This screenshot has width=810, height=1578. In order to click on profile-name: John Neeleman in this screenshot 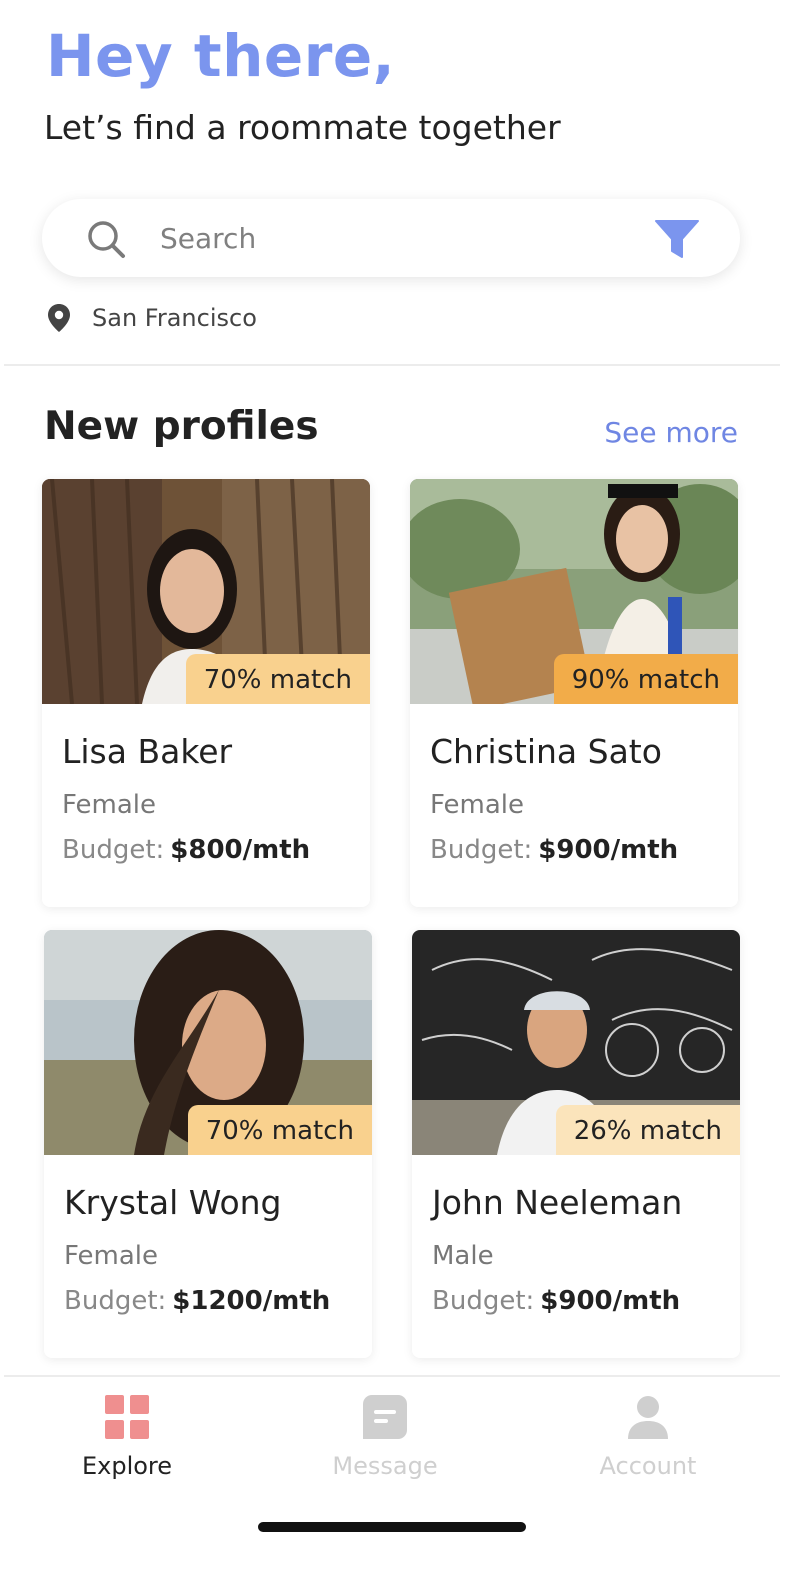, I will do `click(557, 1202)`.